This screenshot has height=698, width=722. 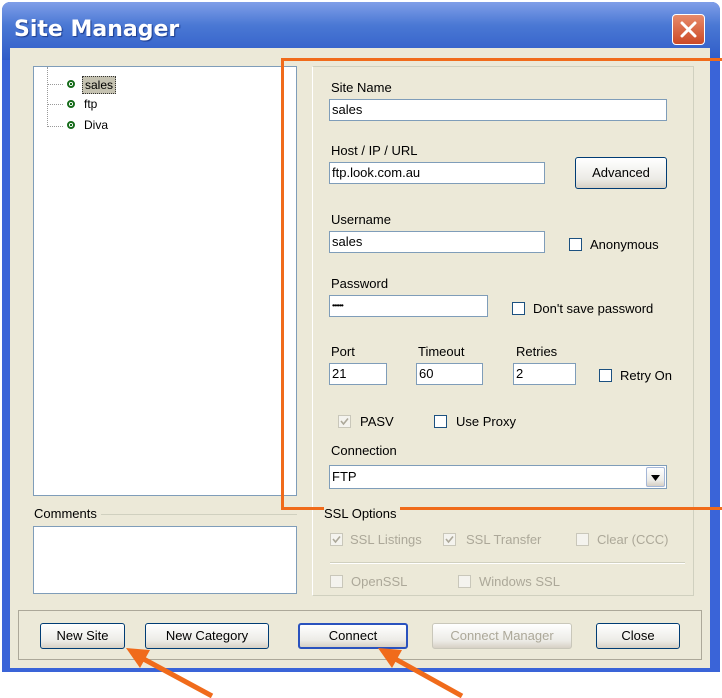 I want to click on ssl-transfer-checkbox, so click(x=449, y=539).